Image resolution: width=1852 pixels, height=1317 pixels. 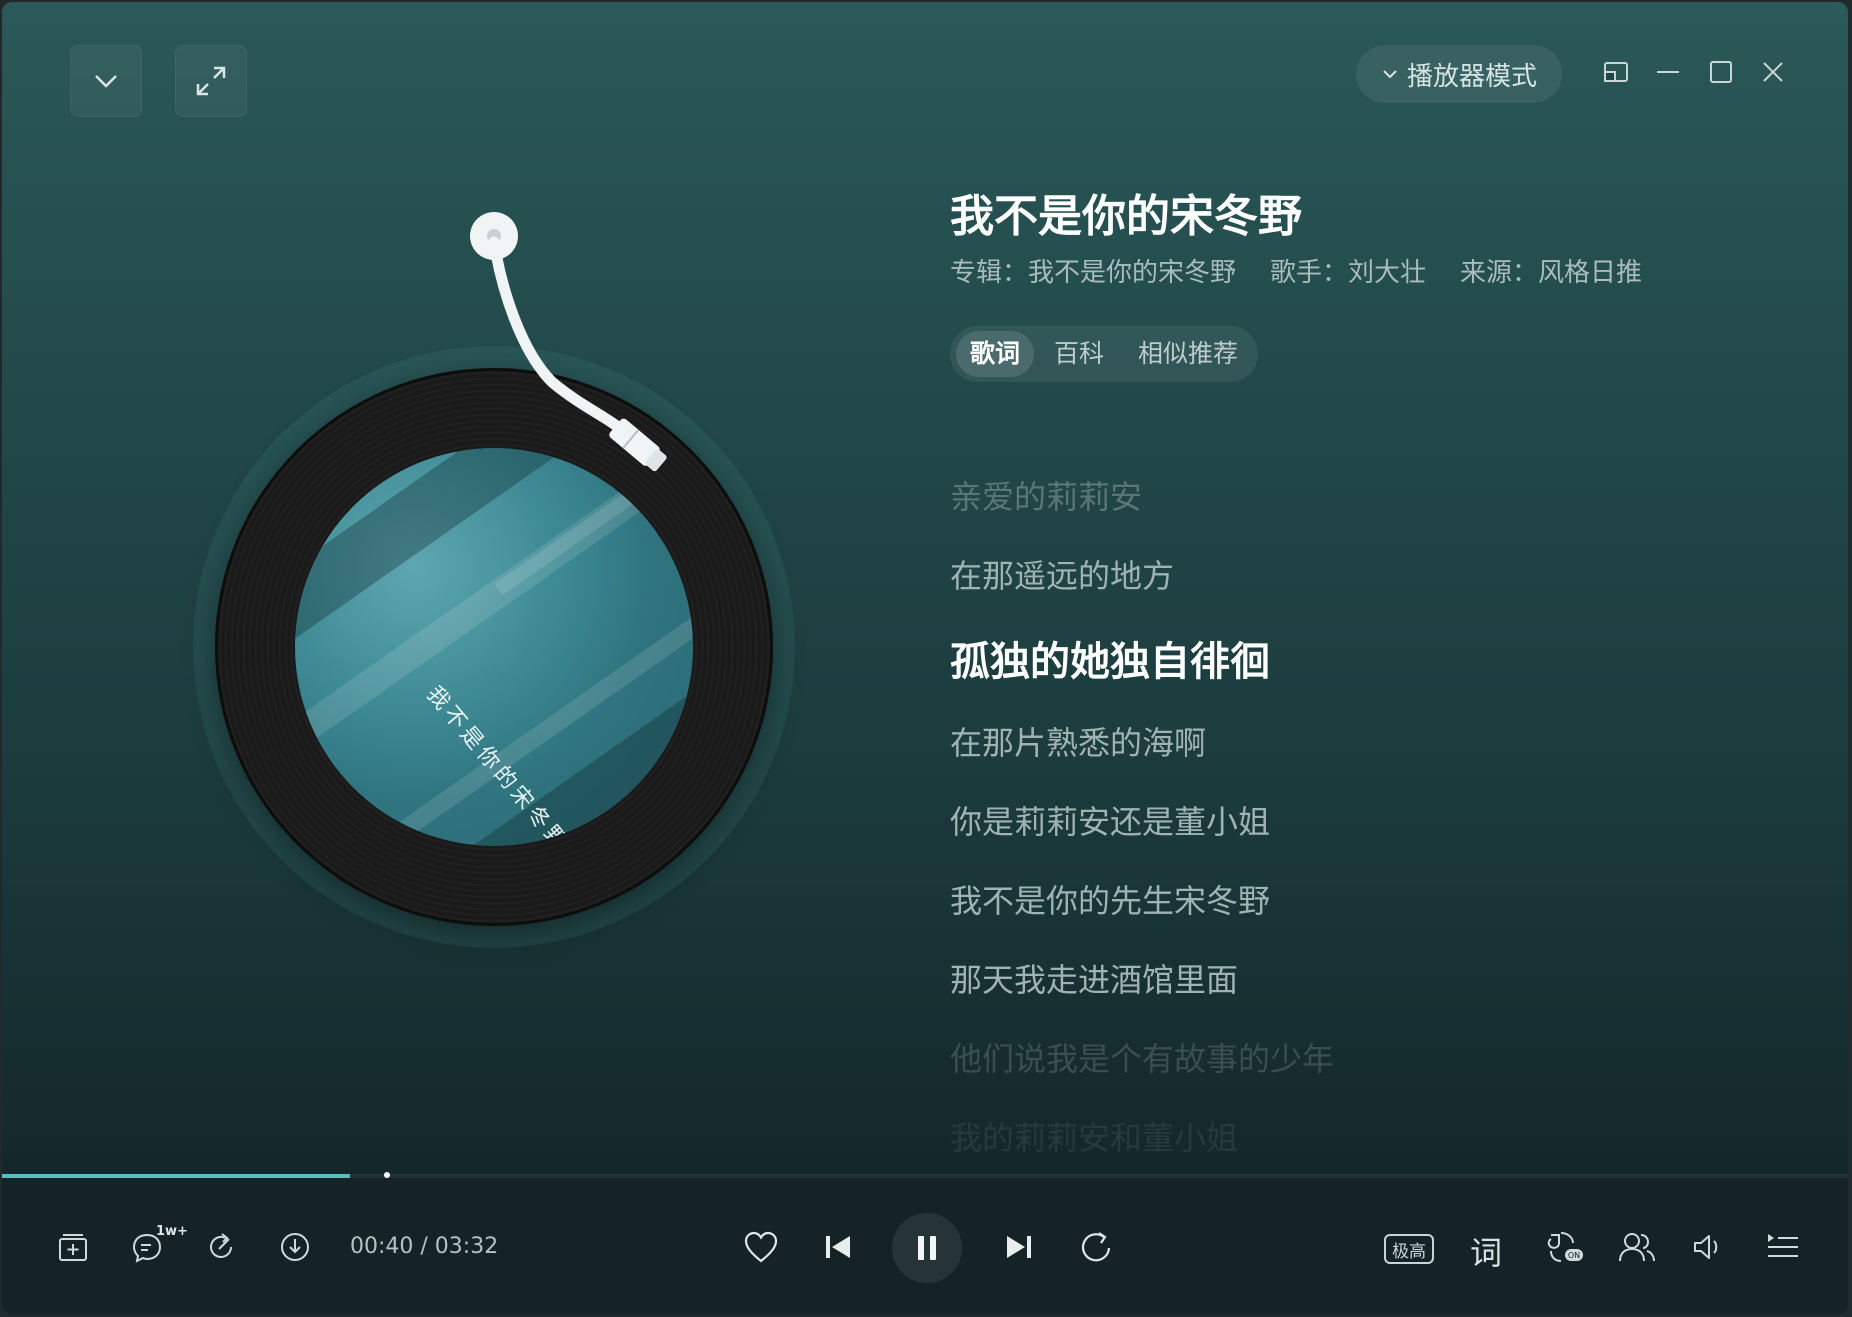 I want to click on song-title: 我不是你的宋冬野, so click(x=1126, y=216).